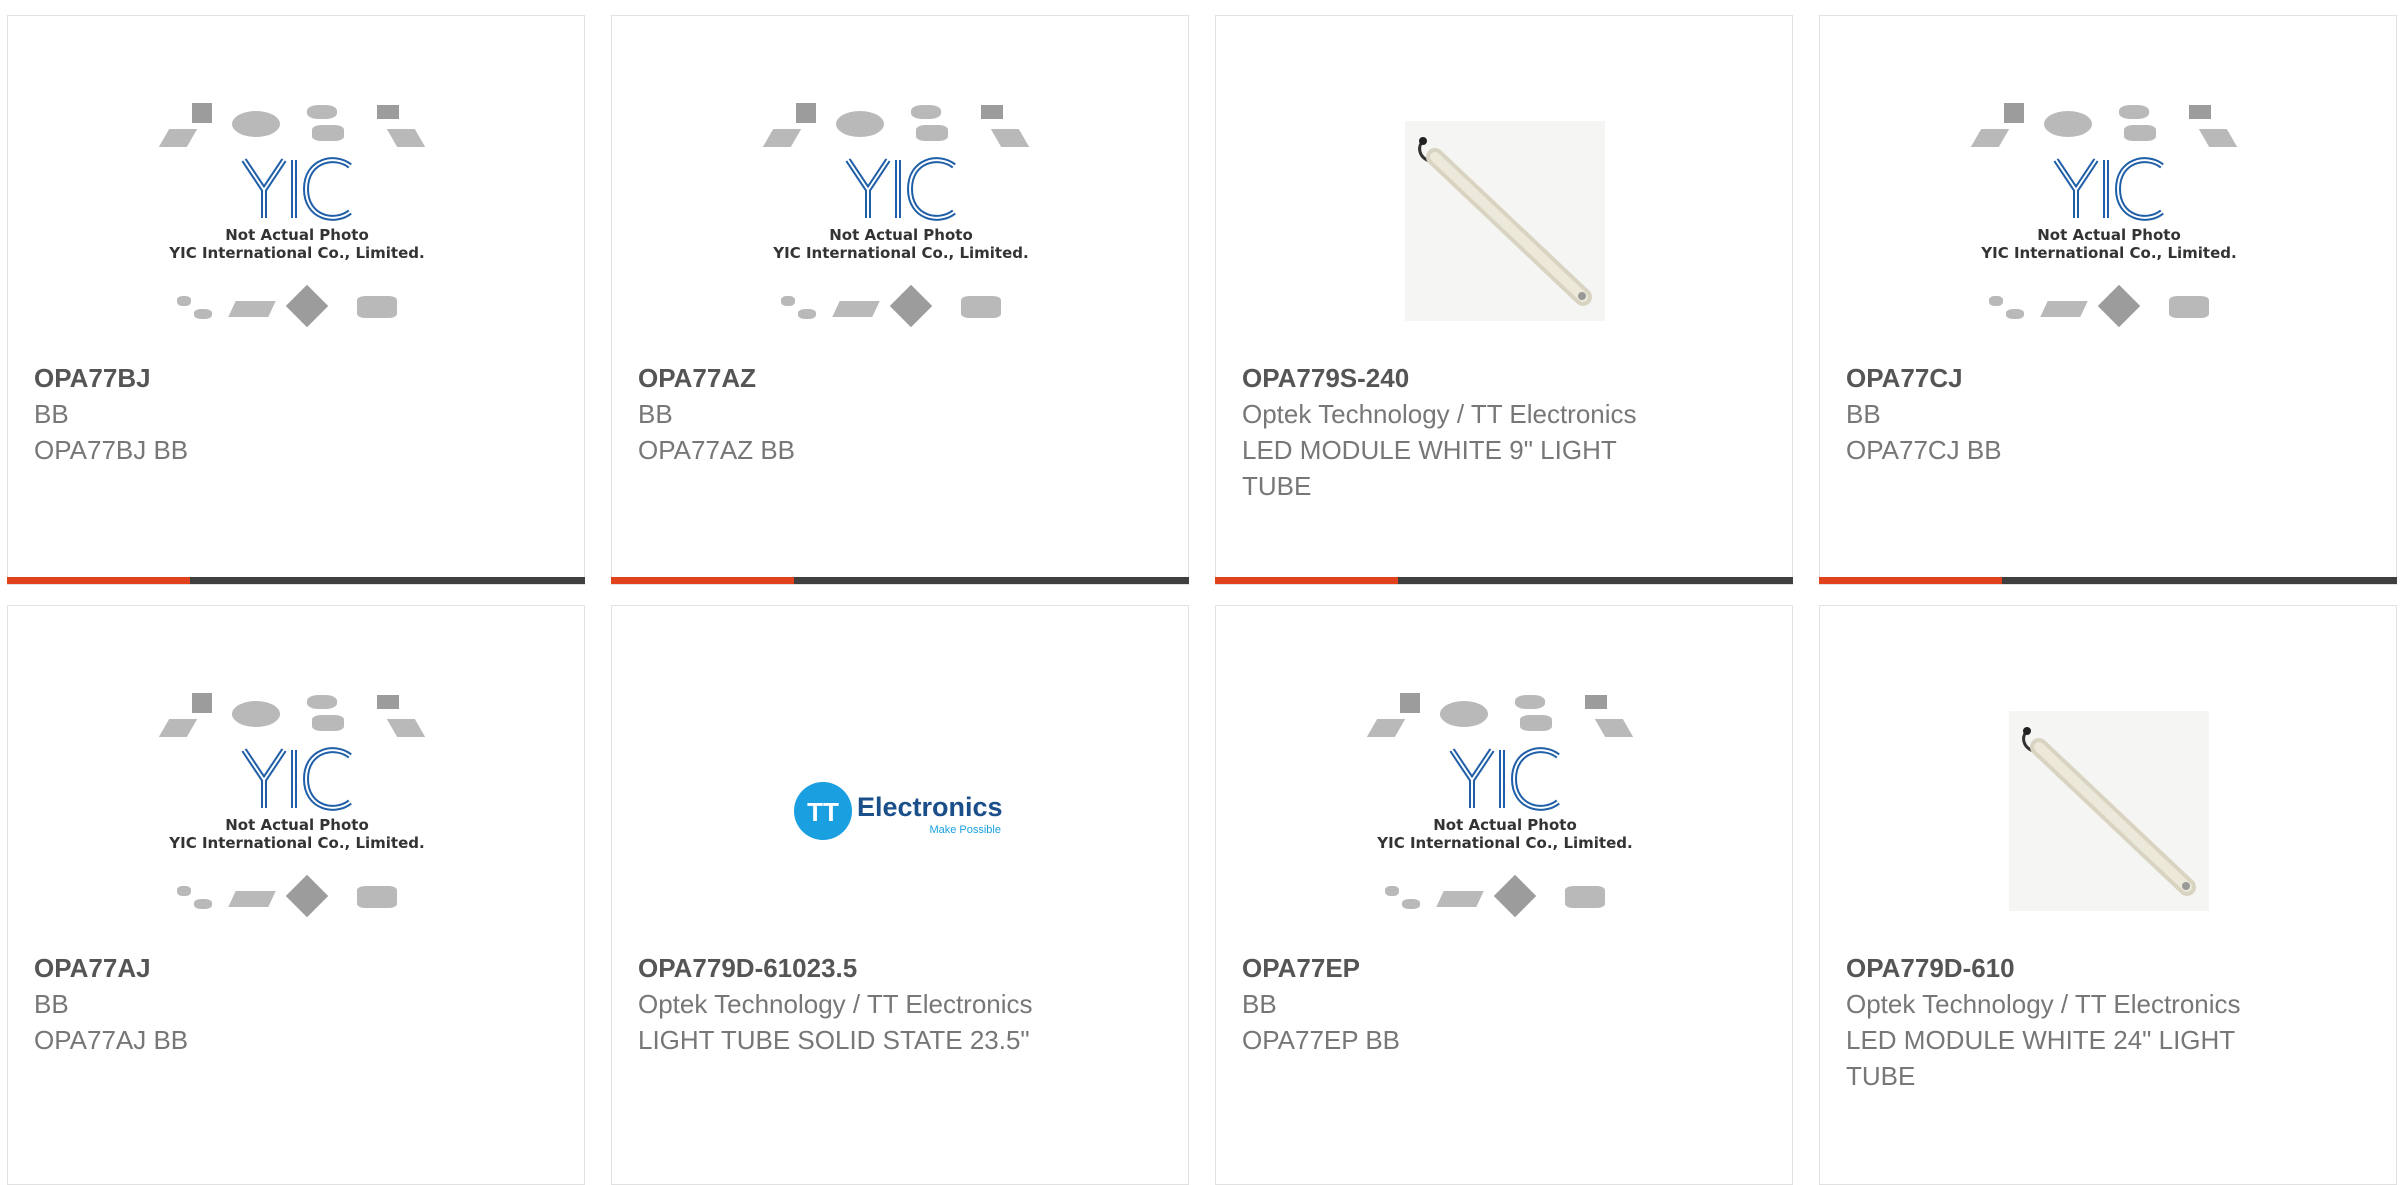 The image size is (2400, 1185). Describe the element at coordinates (111, 450) in the screenshot. I see `description: OPA77BJ BB` at that location.